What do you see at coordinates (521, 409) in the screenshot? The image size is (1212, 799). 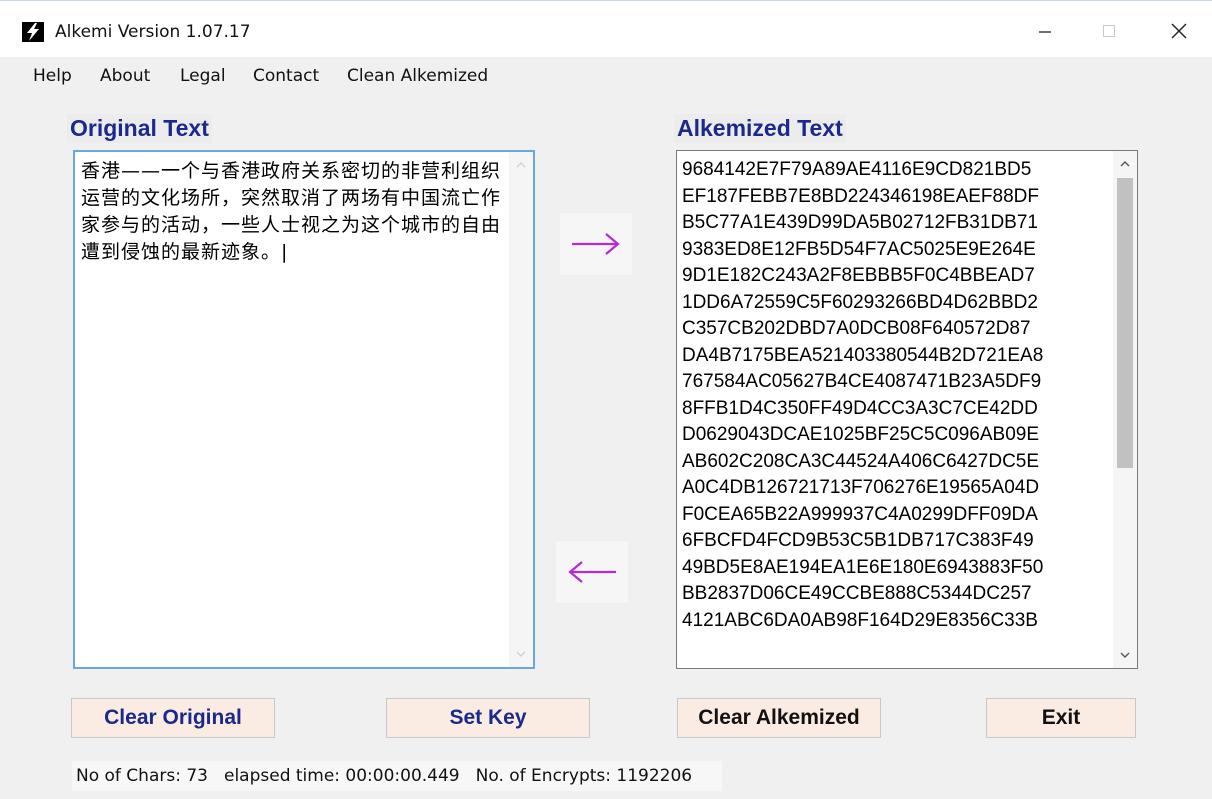 I see `original-scrollbar` at bounding box center [521, 409].